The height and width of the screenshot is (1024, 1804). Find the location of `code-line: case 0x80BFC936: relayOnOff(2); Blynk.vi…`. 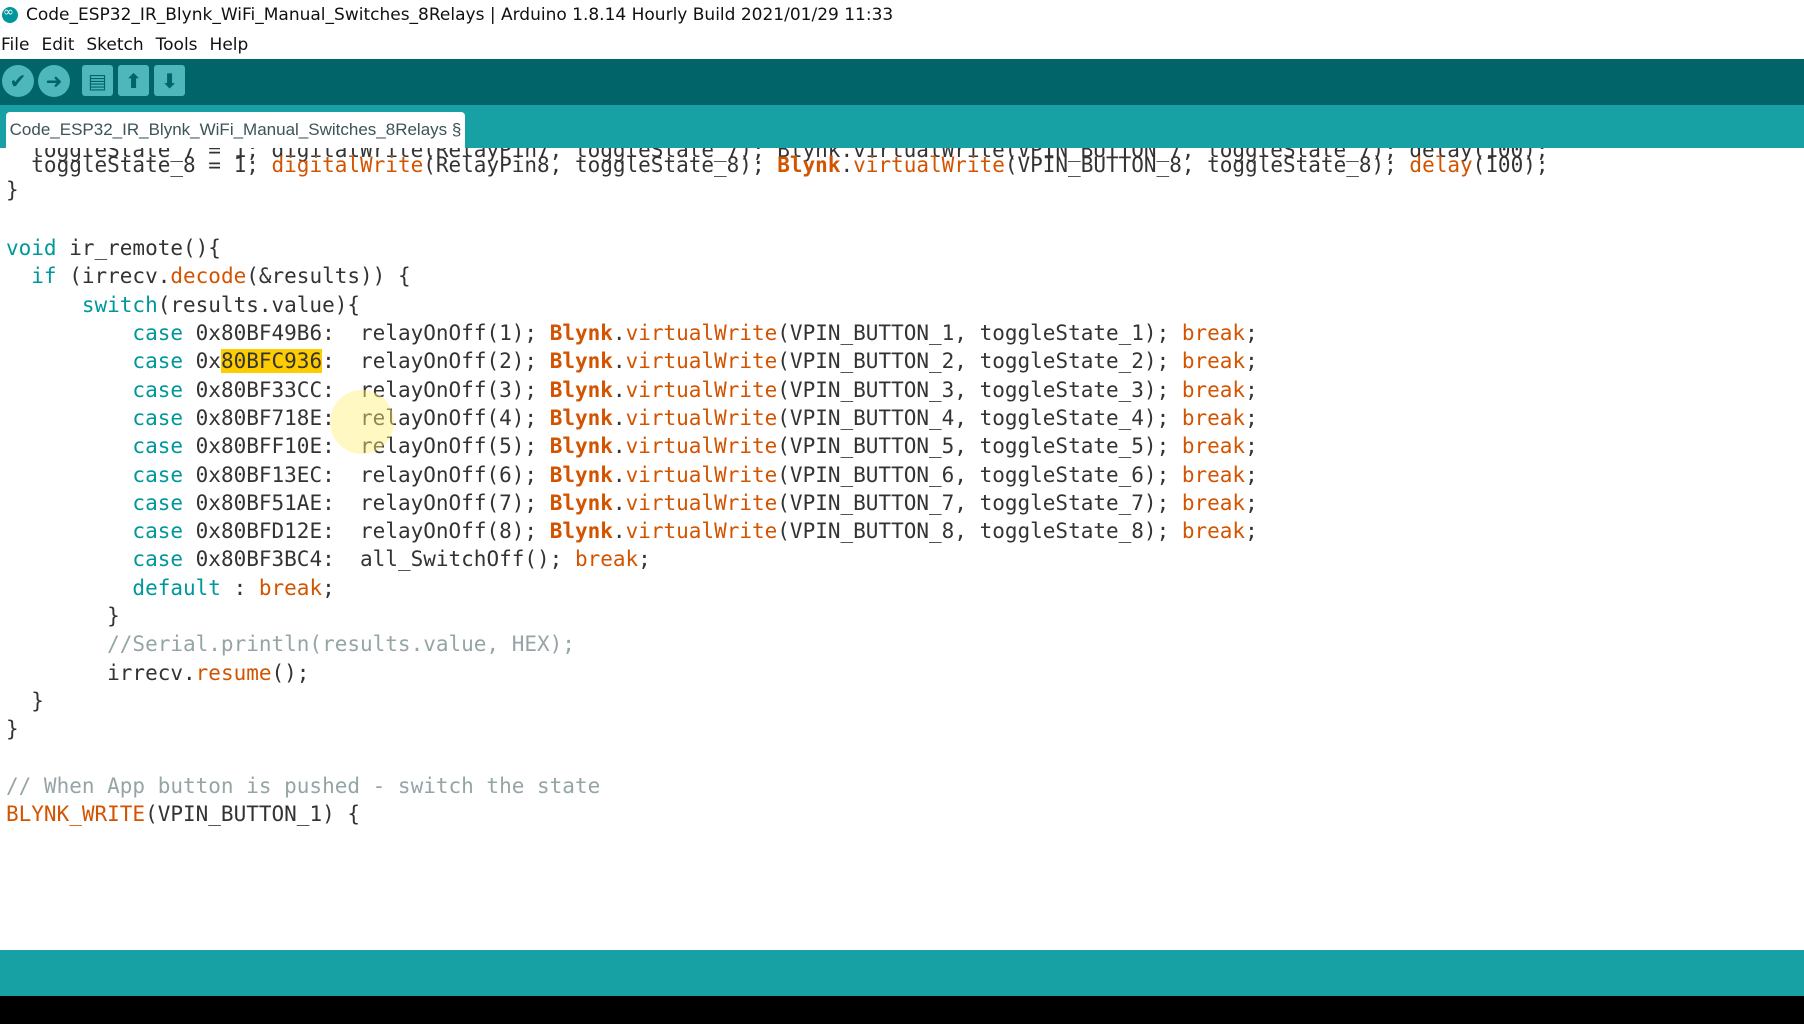

code-line: case 0x80BFC936: relayOnOff(2); Blynk.vi… is located at coordinates (632, 361).